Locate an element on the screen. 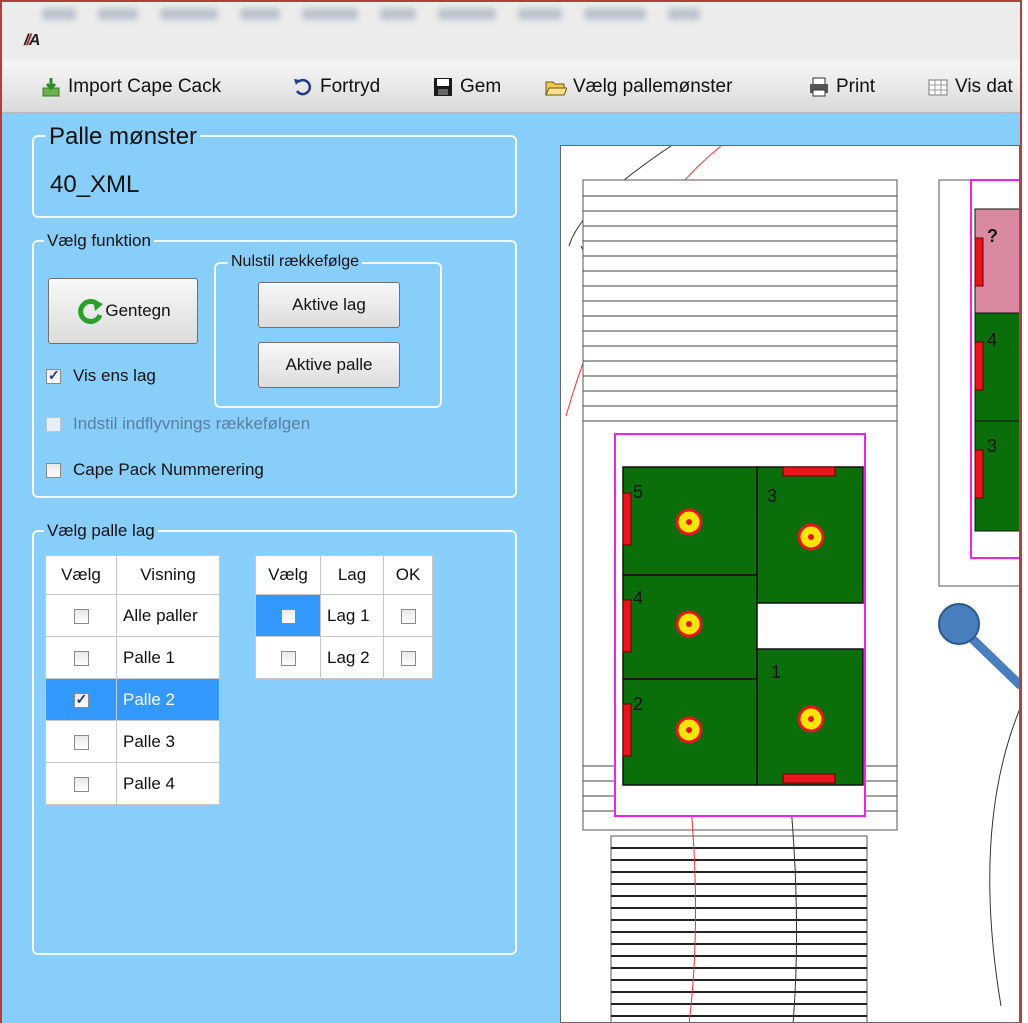  right-pallet: ? 4 3 is located at coordinates (978, 383).